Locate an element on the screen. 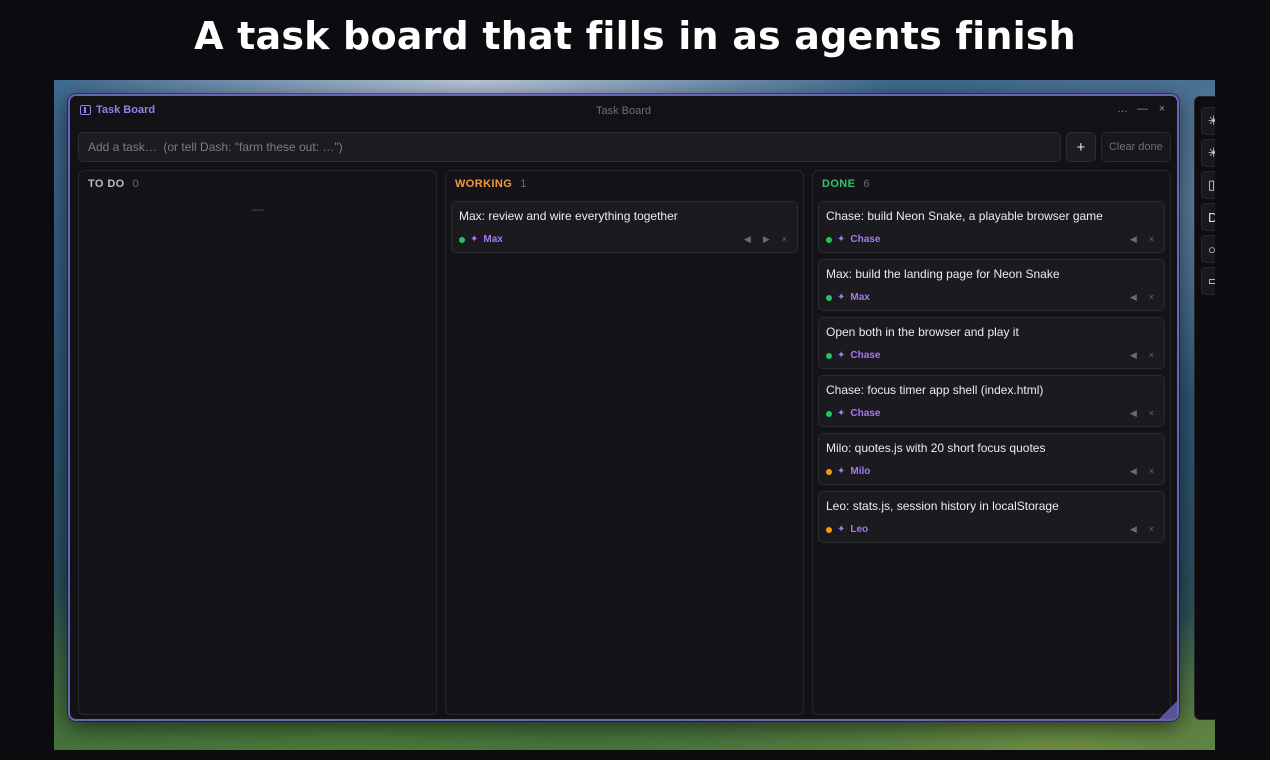 This screenshot has width=1270, height=760. agent-name: Leo is located at coordinates (859, 529).